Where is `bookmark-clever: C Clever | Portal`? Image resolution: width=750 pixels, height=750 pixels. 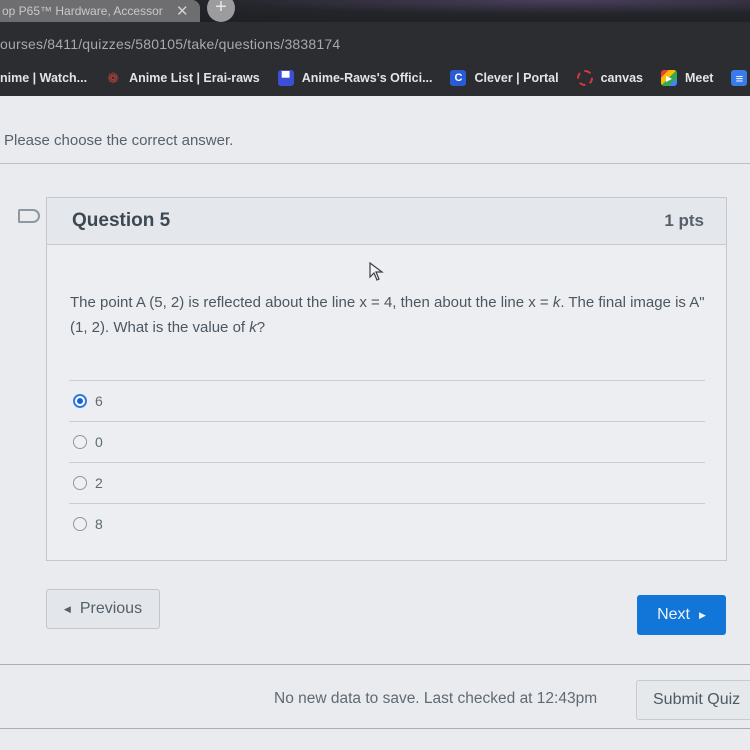 bookmark-clever: C Clever | Portal is located at coordinates (504, 78).